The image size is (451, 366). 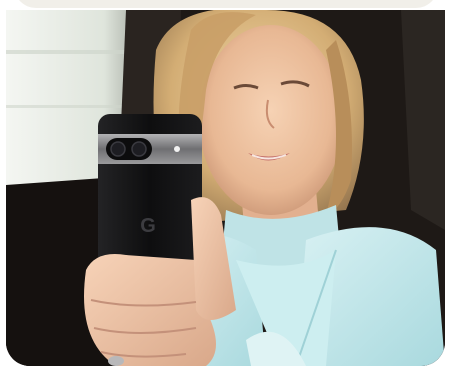 What do you see at coordinates (148, 226) in the screenshot?
I see `phone-logo-icon: G` at bounding box center [148, 226].